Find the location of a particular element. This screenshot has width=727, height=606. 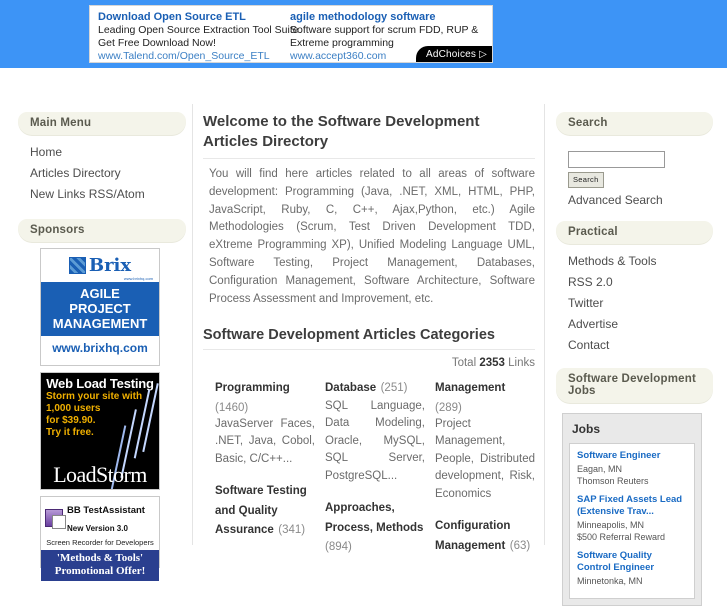

job-company: $500 Referral Reward is located at coordinates (621, 536).